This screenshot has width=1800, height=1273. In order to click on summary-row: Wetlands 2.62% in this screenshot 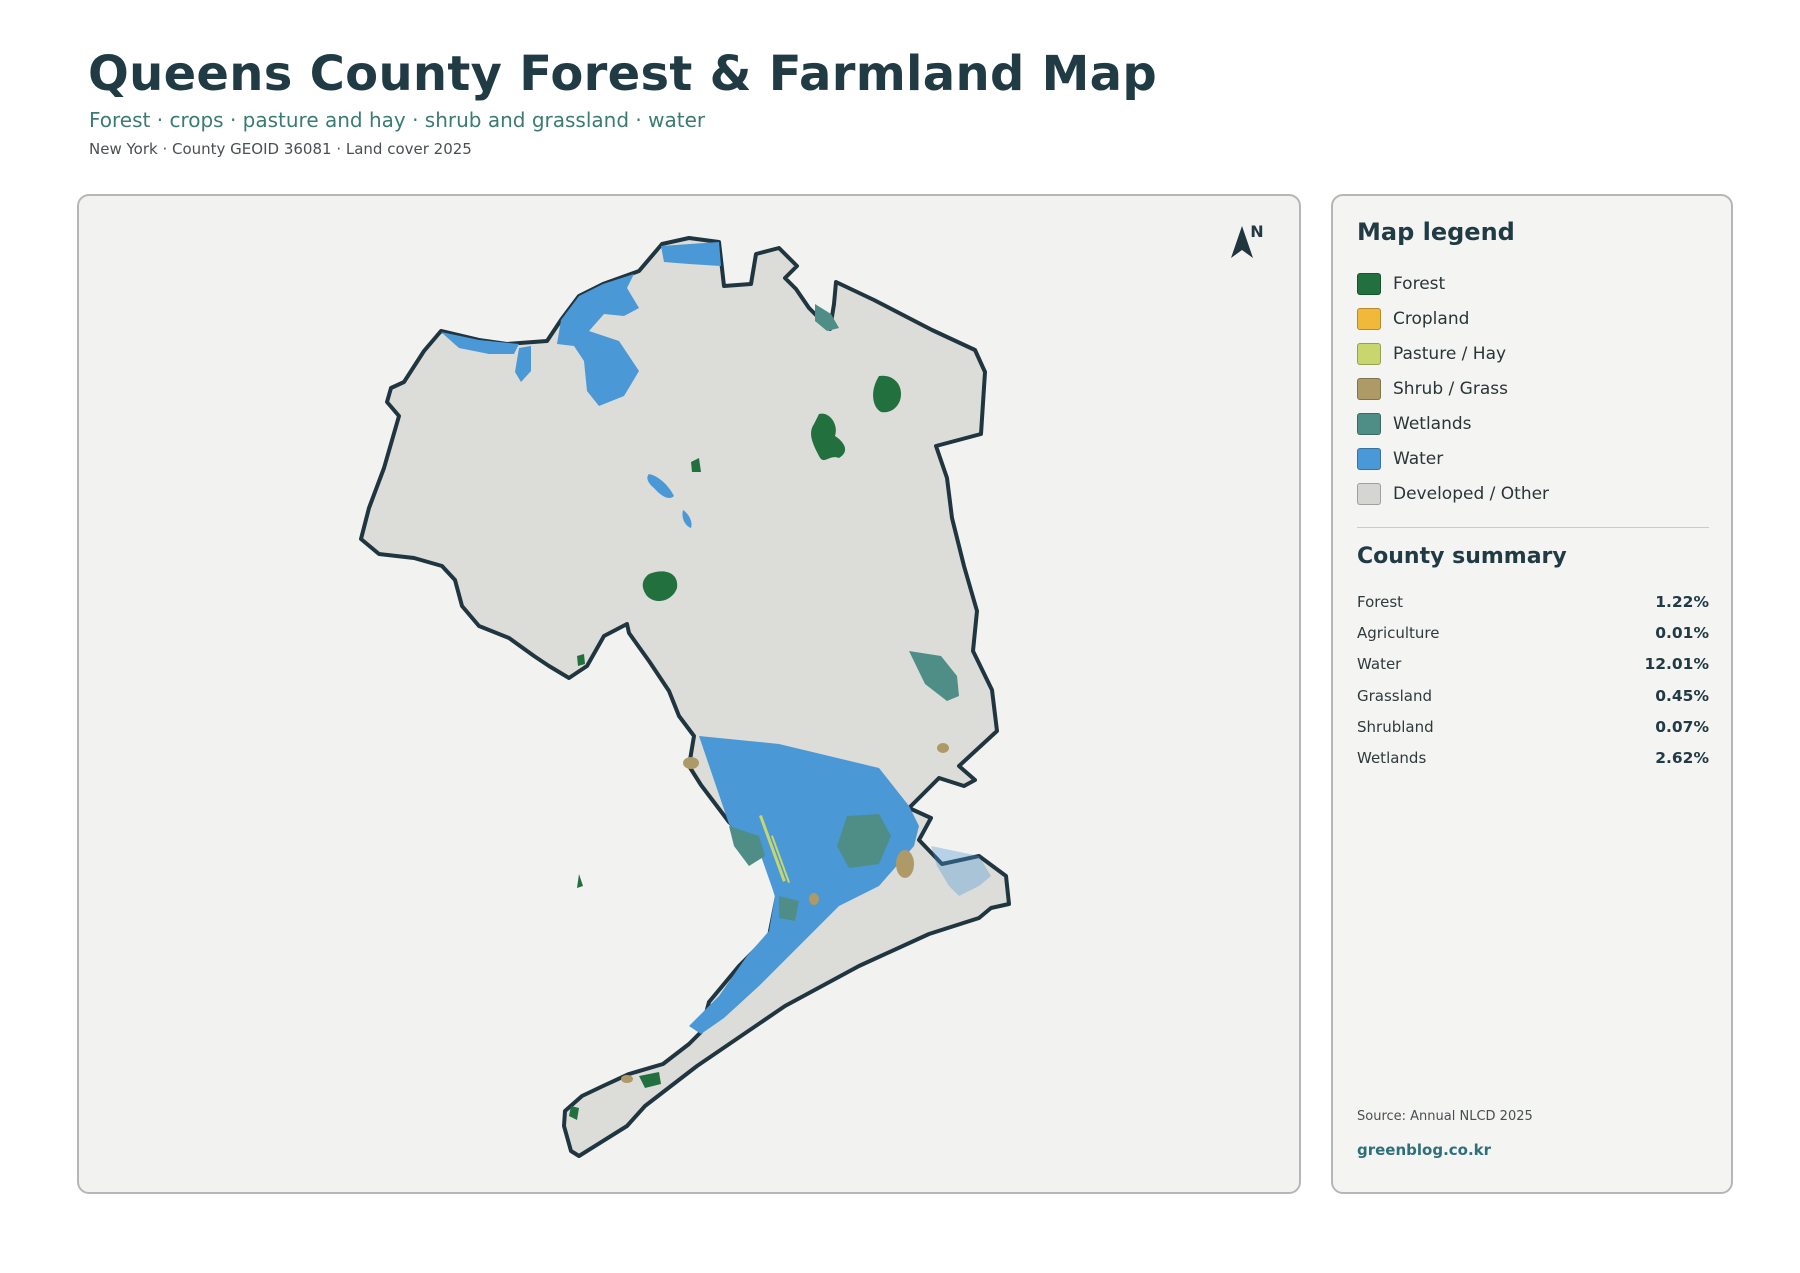, I will do `click(1533, 757)`.